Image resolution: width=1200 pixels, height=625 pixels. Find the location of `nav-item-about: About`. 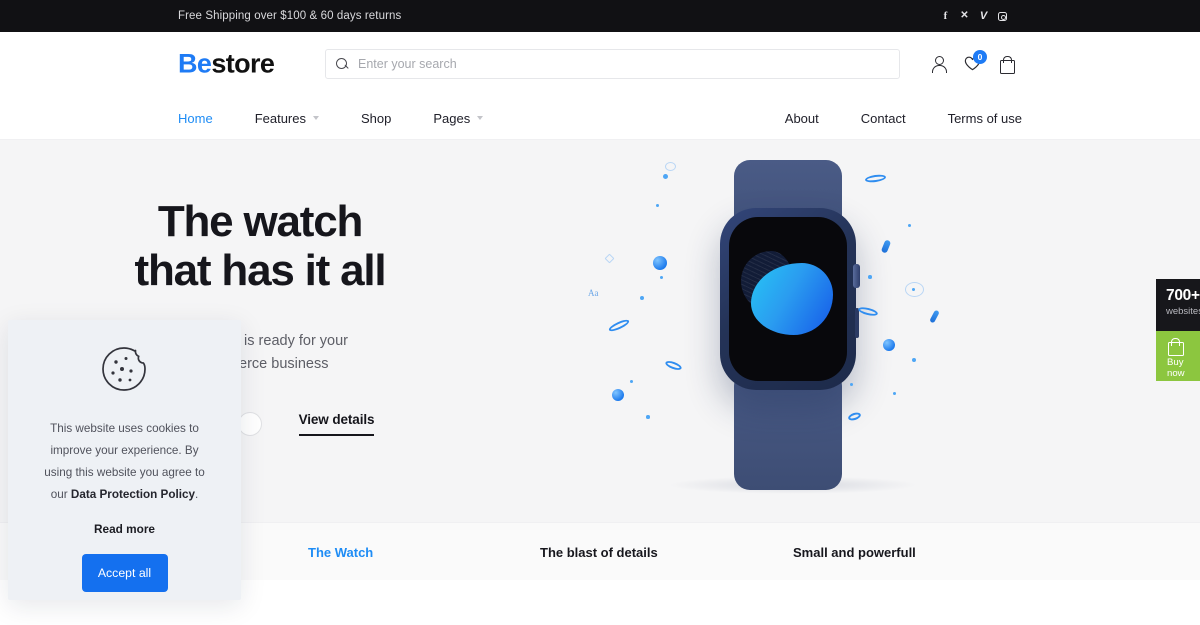

nav-item-about: About is located at coordinates (802, 118).